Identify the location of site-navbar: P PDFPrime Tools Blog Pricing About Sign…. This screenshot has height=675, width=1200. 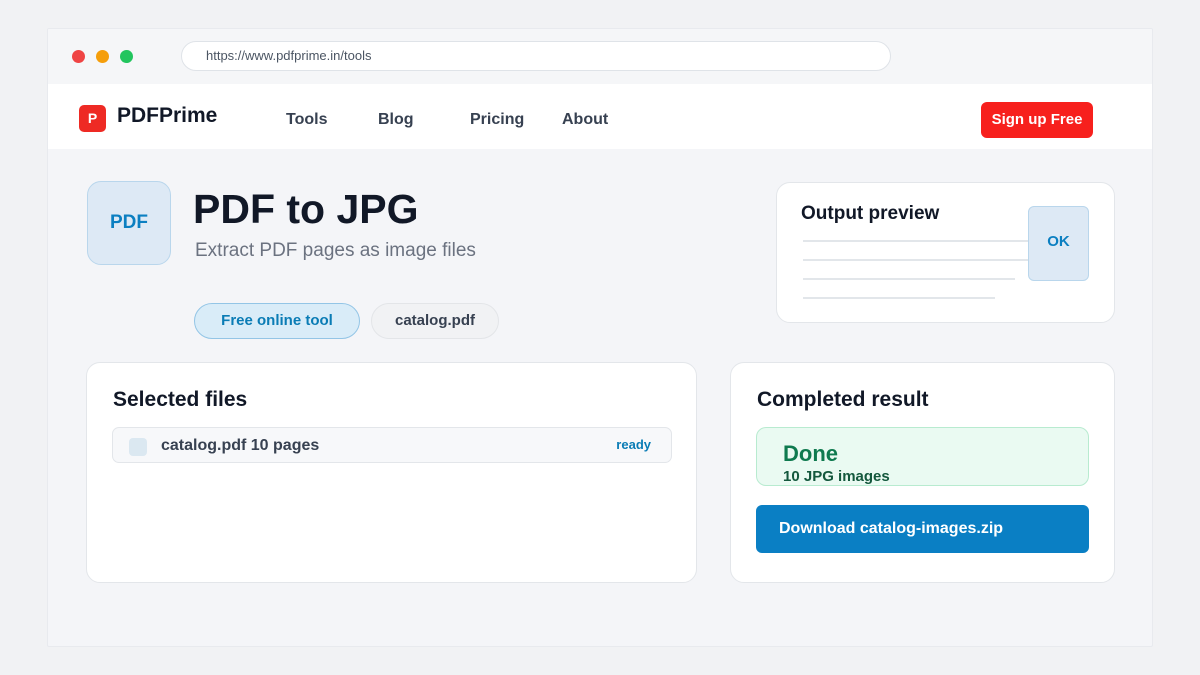
(600, 116).